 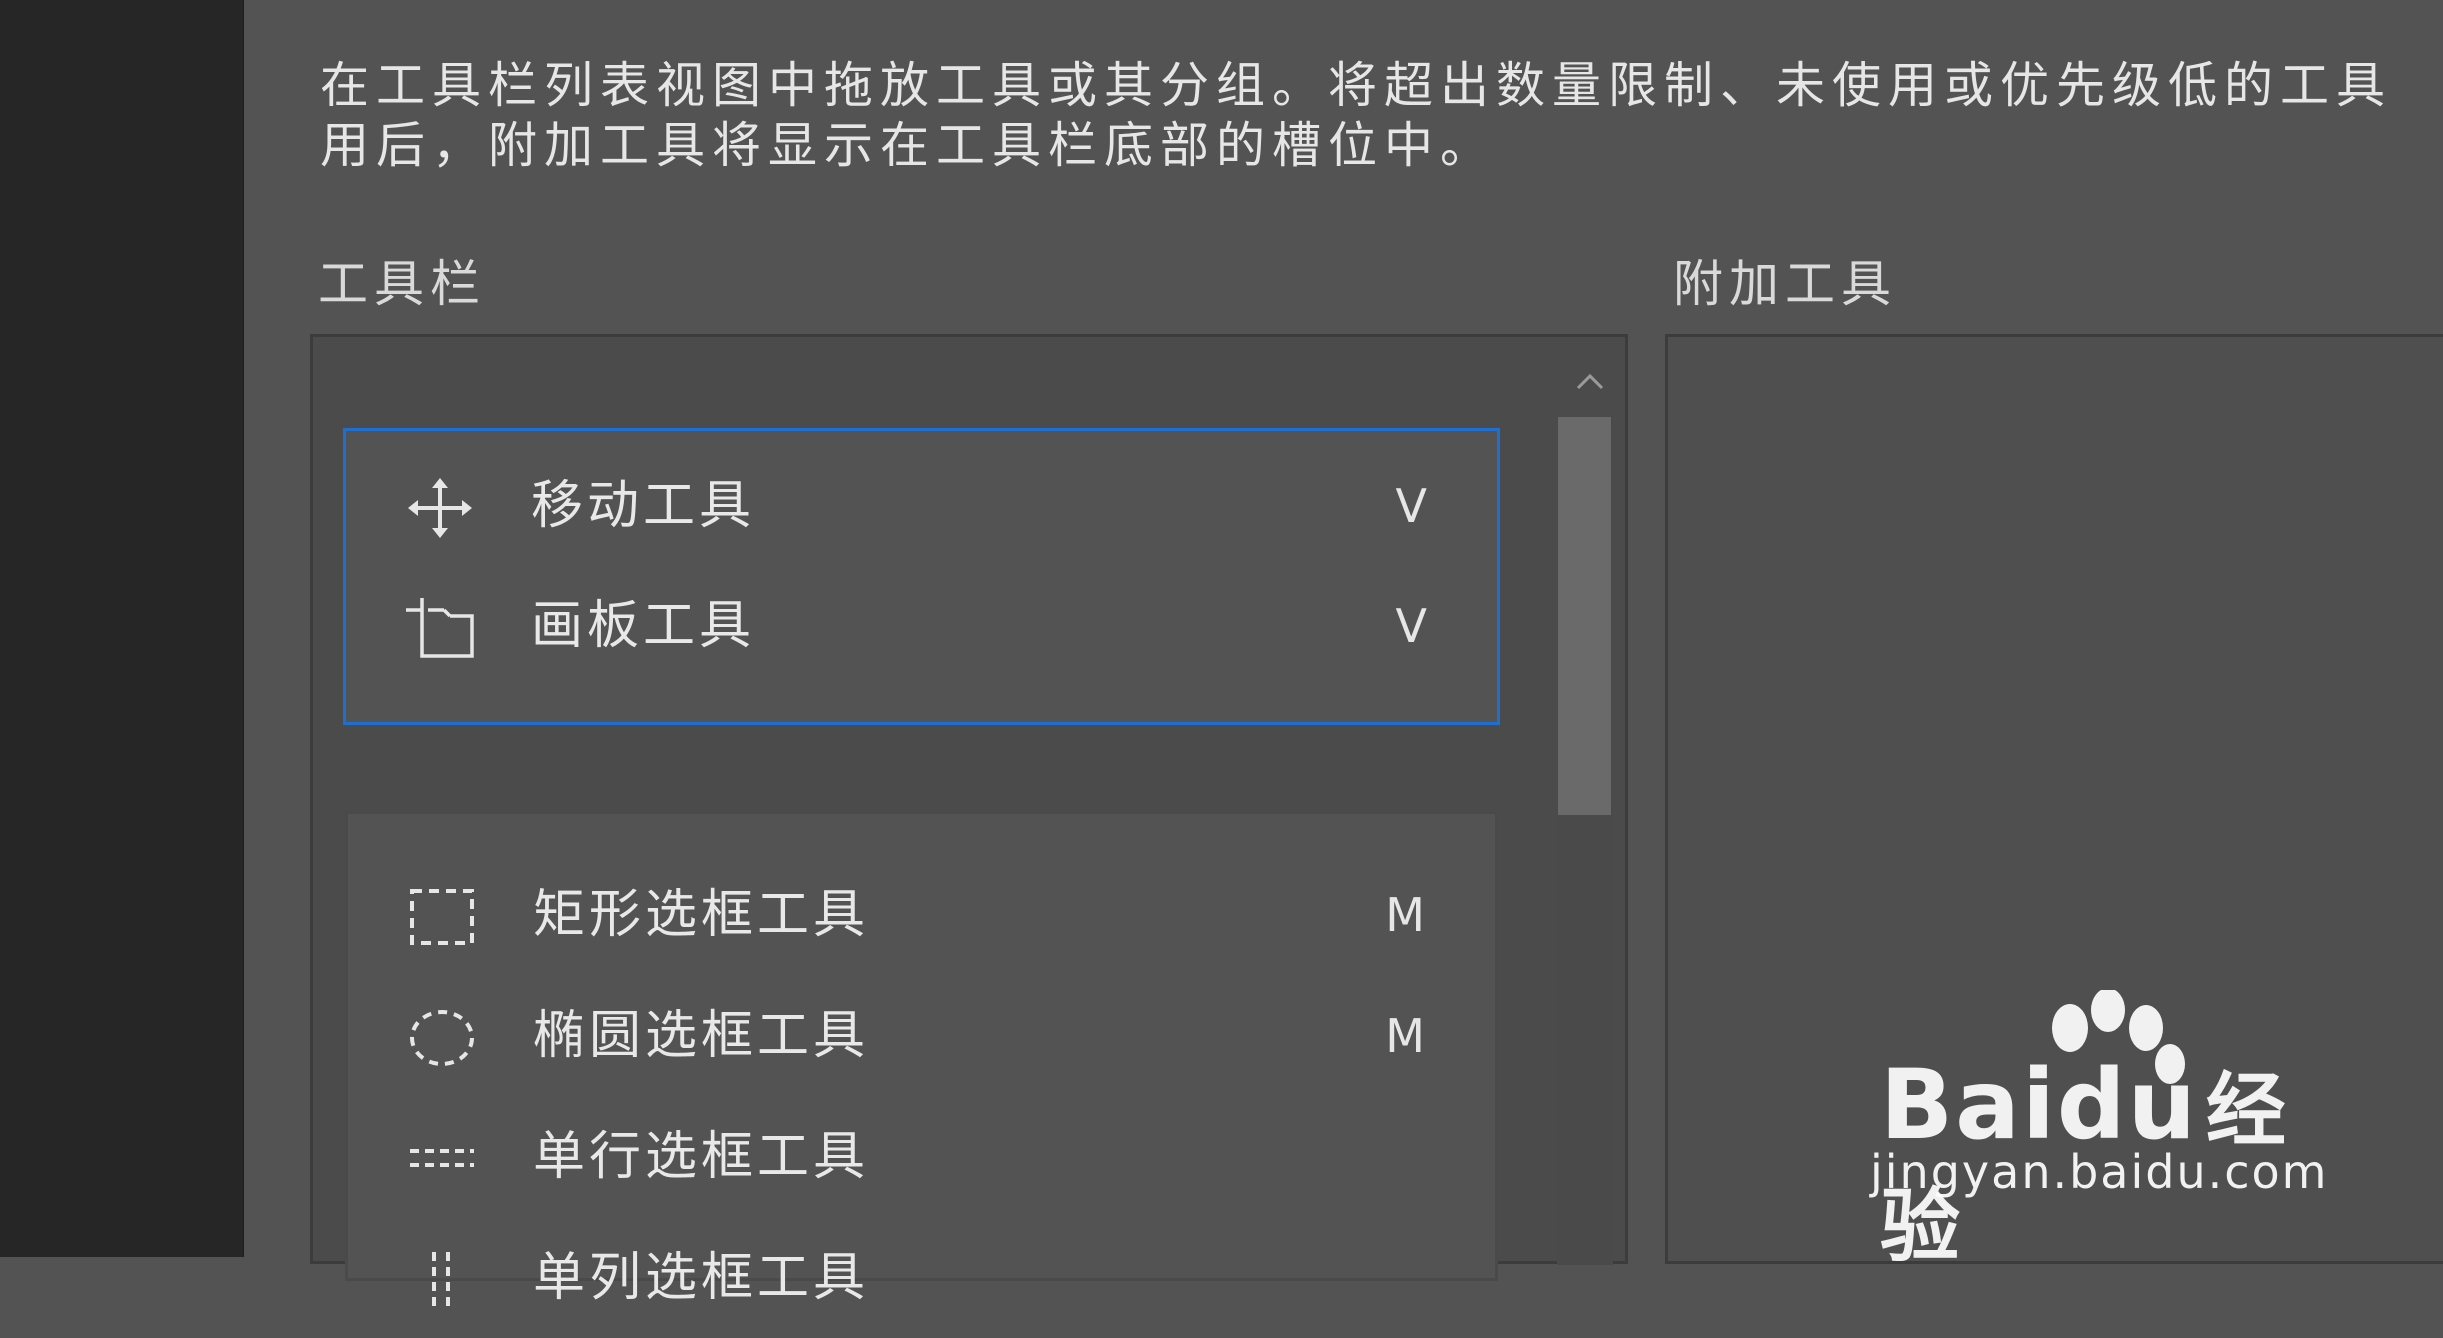 What do you see at coordinates (440, 508) in the screenshot?
I see `move-icon` at bounding box center [440, 508].